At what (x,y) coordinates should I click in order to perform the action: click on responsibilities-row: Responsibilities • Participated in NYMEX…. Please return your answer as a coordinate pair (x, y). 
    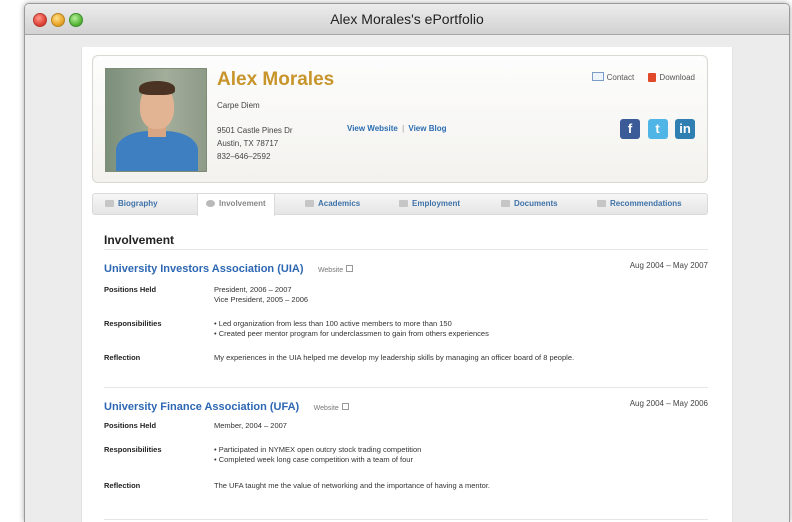
    Looking at the image, I should click on (406, 457).